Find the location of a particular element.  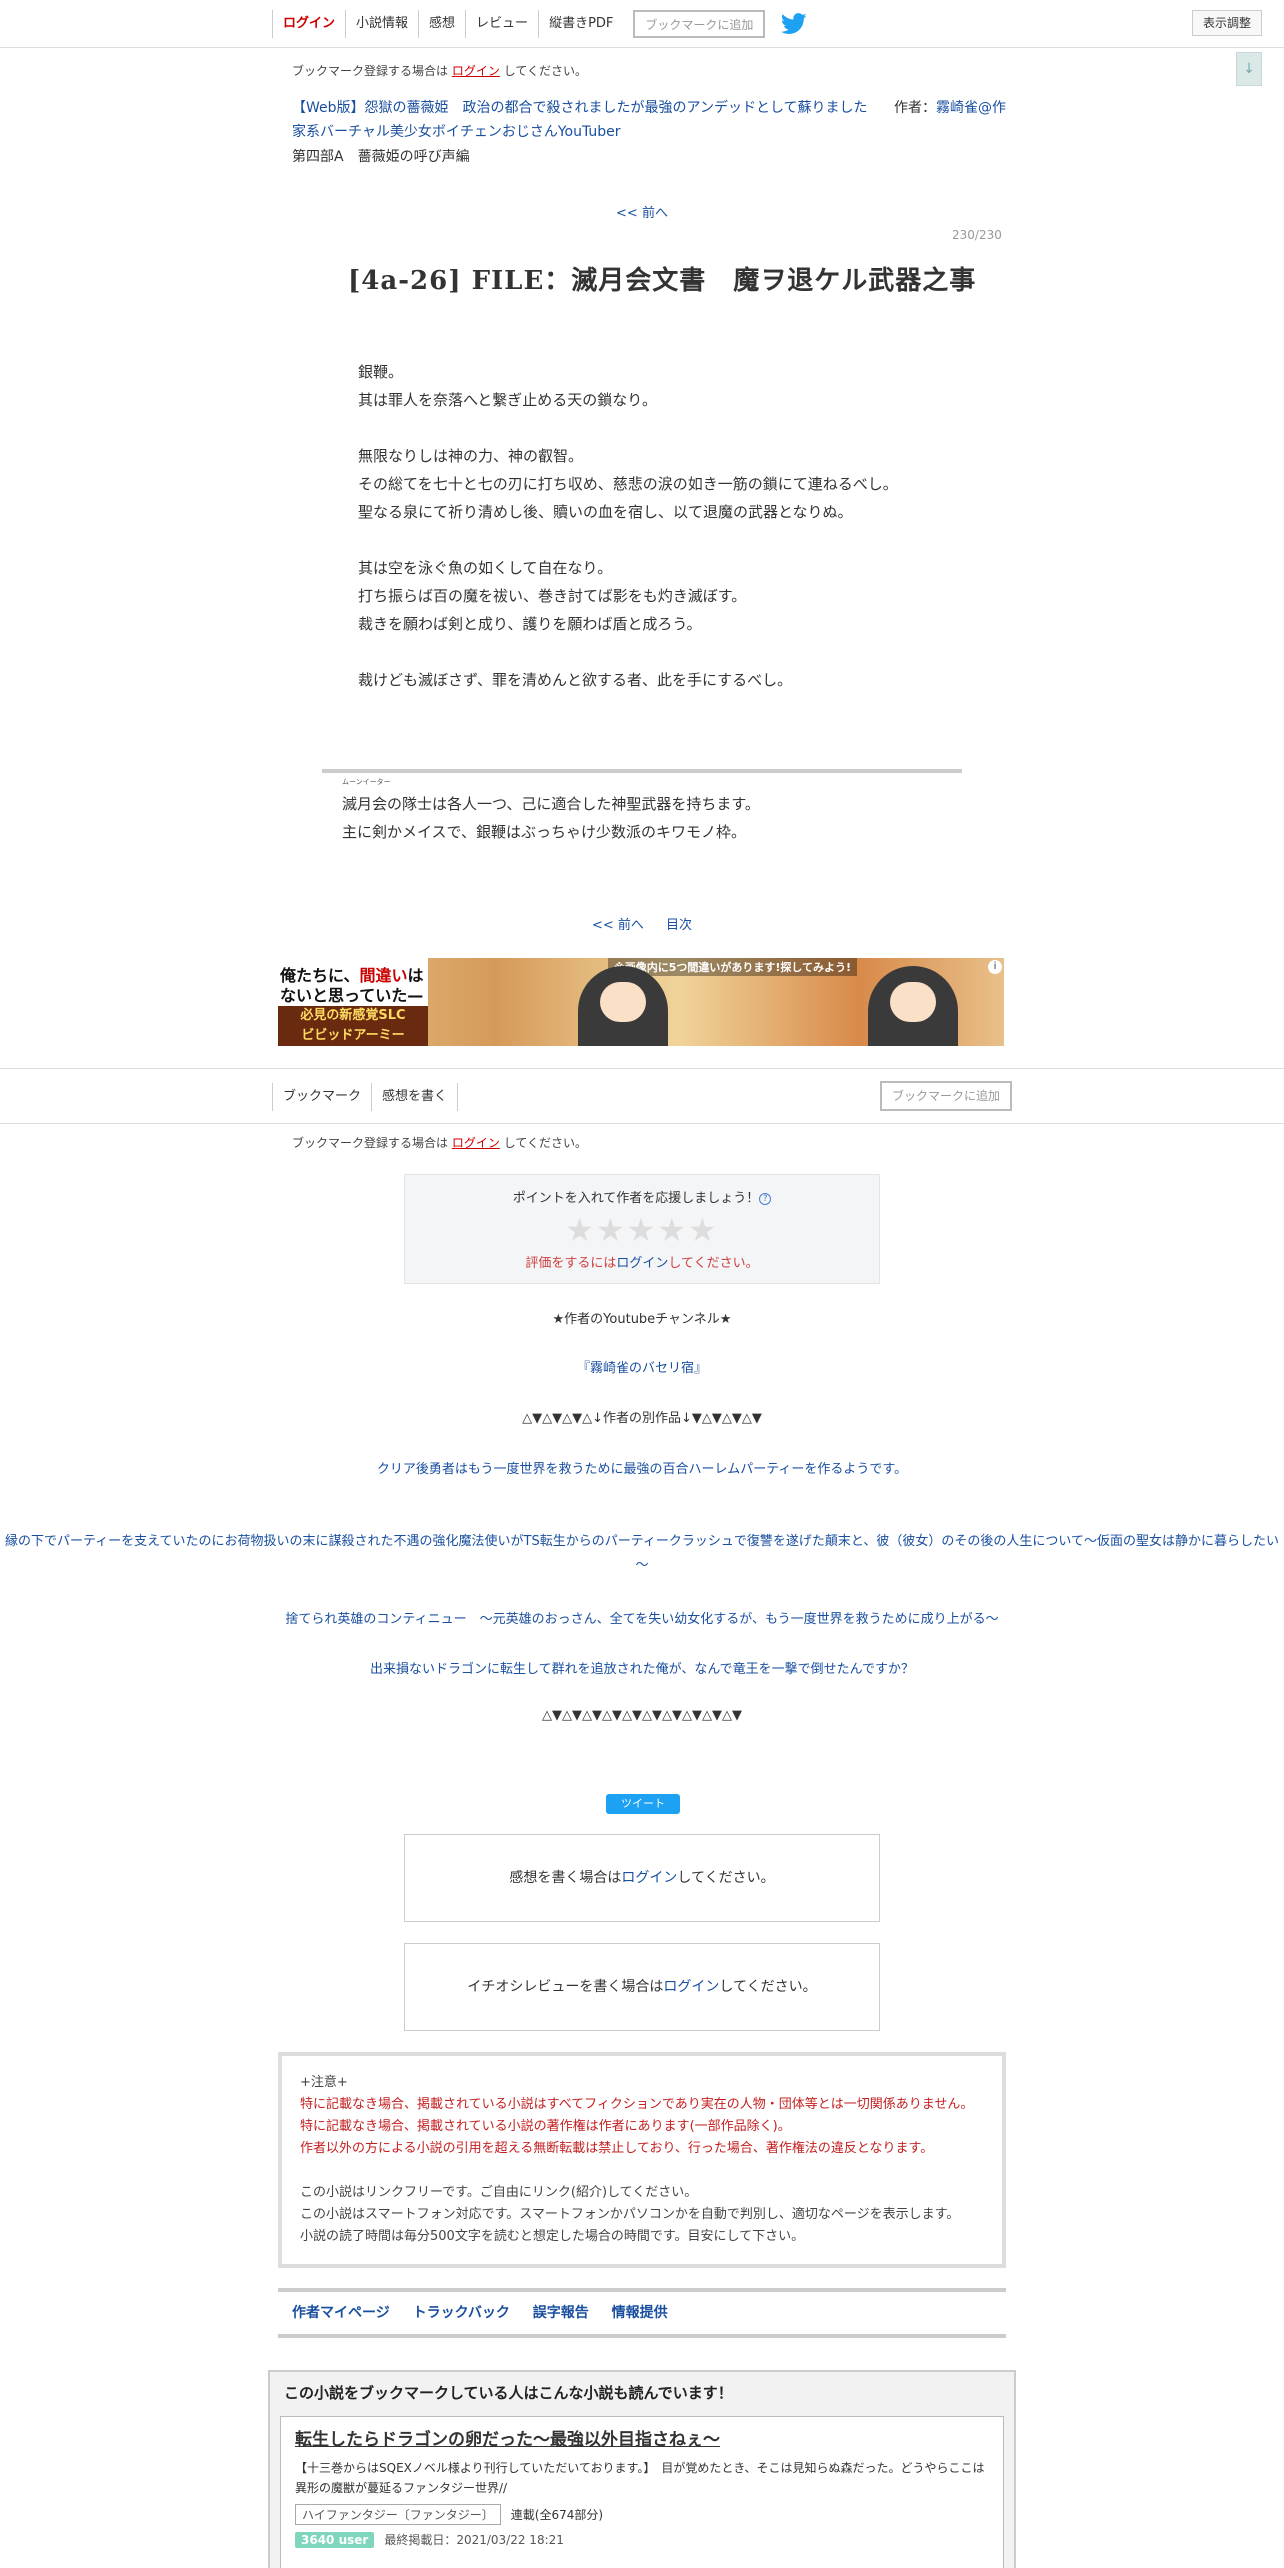

impression-login-box: 感想を書く場合はログインしてください。 is located at coordinates (642, 1878).